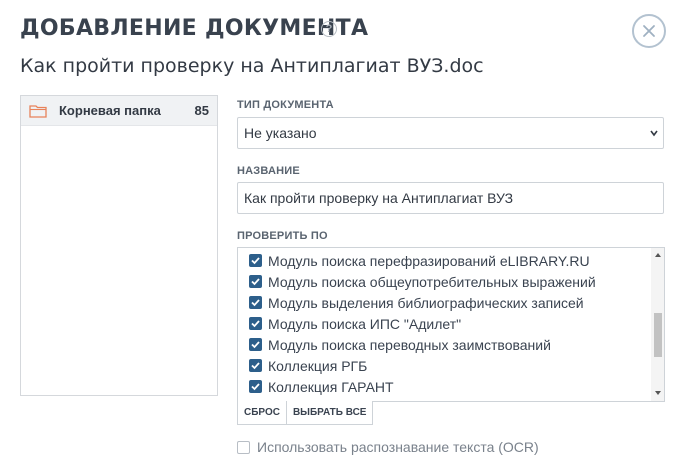 The width and height of the screenshot is (688, 457). Describe the element at coordinates (365, 323) in the screenshot. I see `check-item-label: Модуль поиска ИПС "Адилет"` at that location.